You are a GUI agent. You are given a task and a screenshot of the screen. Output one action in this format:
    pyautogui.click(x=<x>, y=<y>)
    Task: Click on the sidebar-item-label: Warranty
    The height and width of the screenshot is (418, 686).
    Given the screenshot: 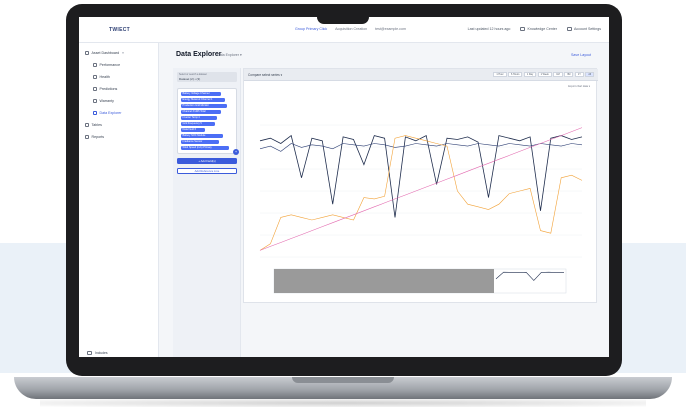 What is the action you would take?
    pyautogui.click(x=106, y=101)
    